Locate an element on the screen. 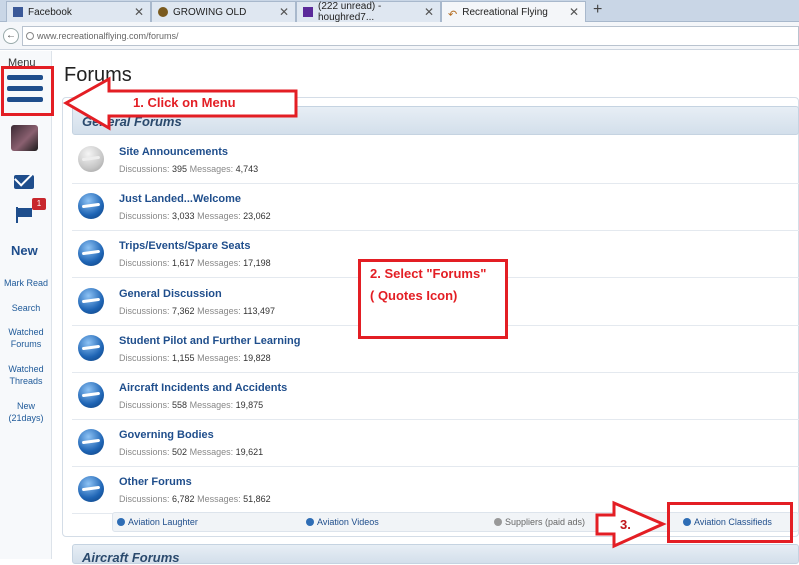  subforum-aviation-laughter: Aviation Laughter is located at coordinates (157, 522).